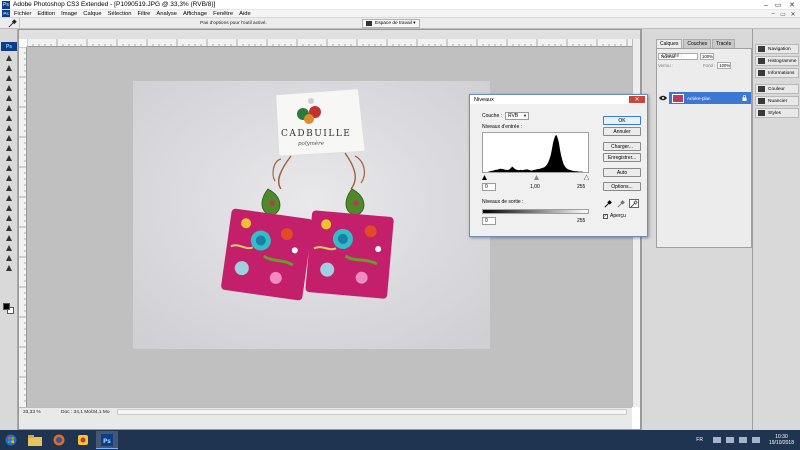 This screenshot has height=450, width=800. I want to click on output-white-field: 255, so click(581, 221).